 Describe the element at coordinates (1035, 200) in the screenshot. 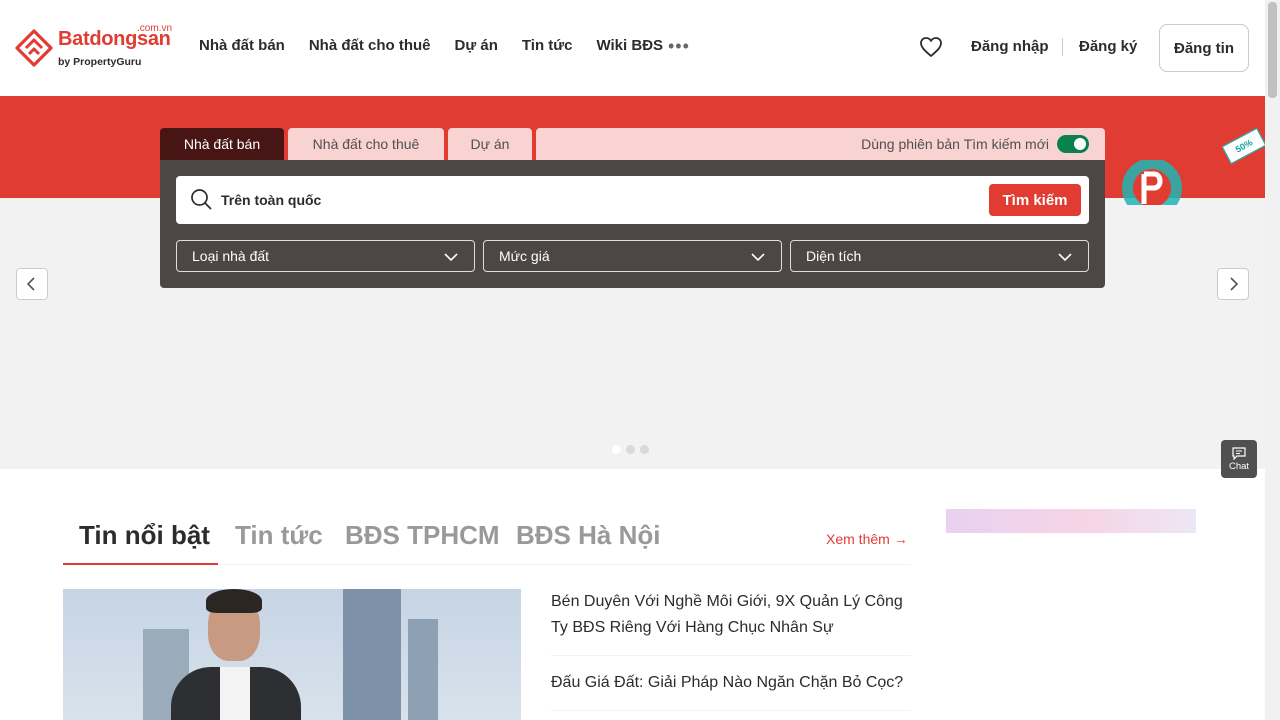

I see `search-button: Tìm kiếm` at that location.